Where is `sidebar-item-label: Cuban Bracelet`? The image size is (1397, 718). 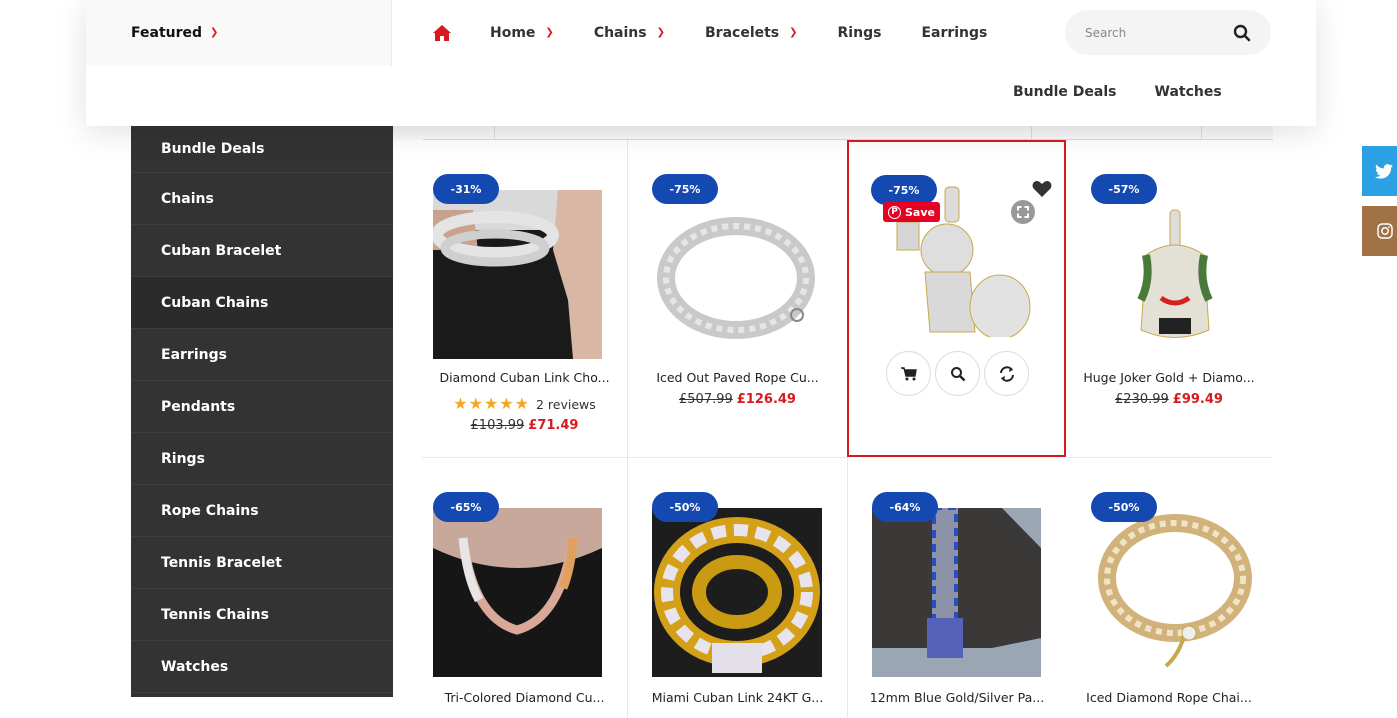
sidebar-item-label: Cuban Bracelet is located at coordinates (221, 250).